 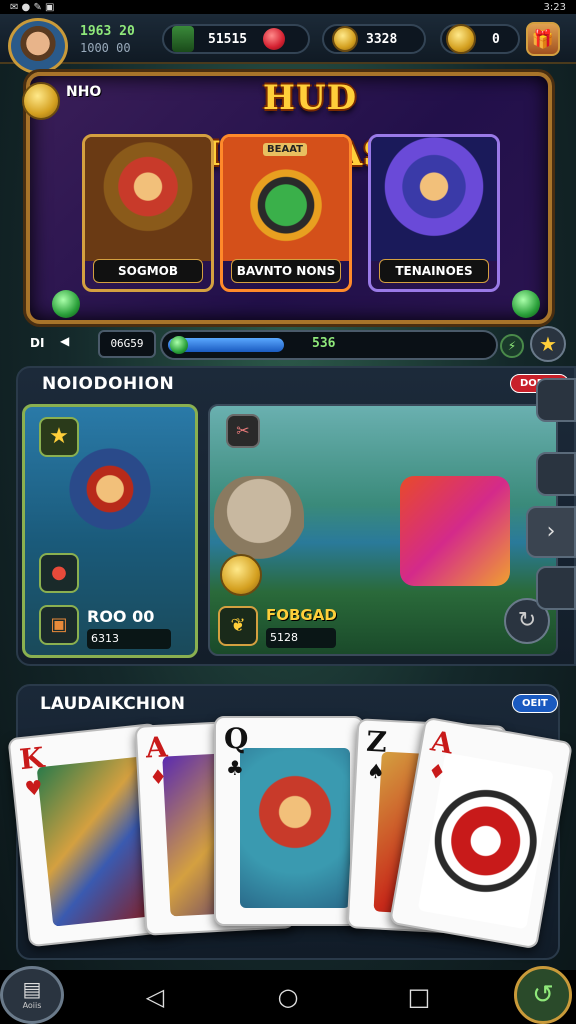 I want to click on store-button: ▤ Aoiis, so click(x=32, y=995).